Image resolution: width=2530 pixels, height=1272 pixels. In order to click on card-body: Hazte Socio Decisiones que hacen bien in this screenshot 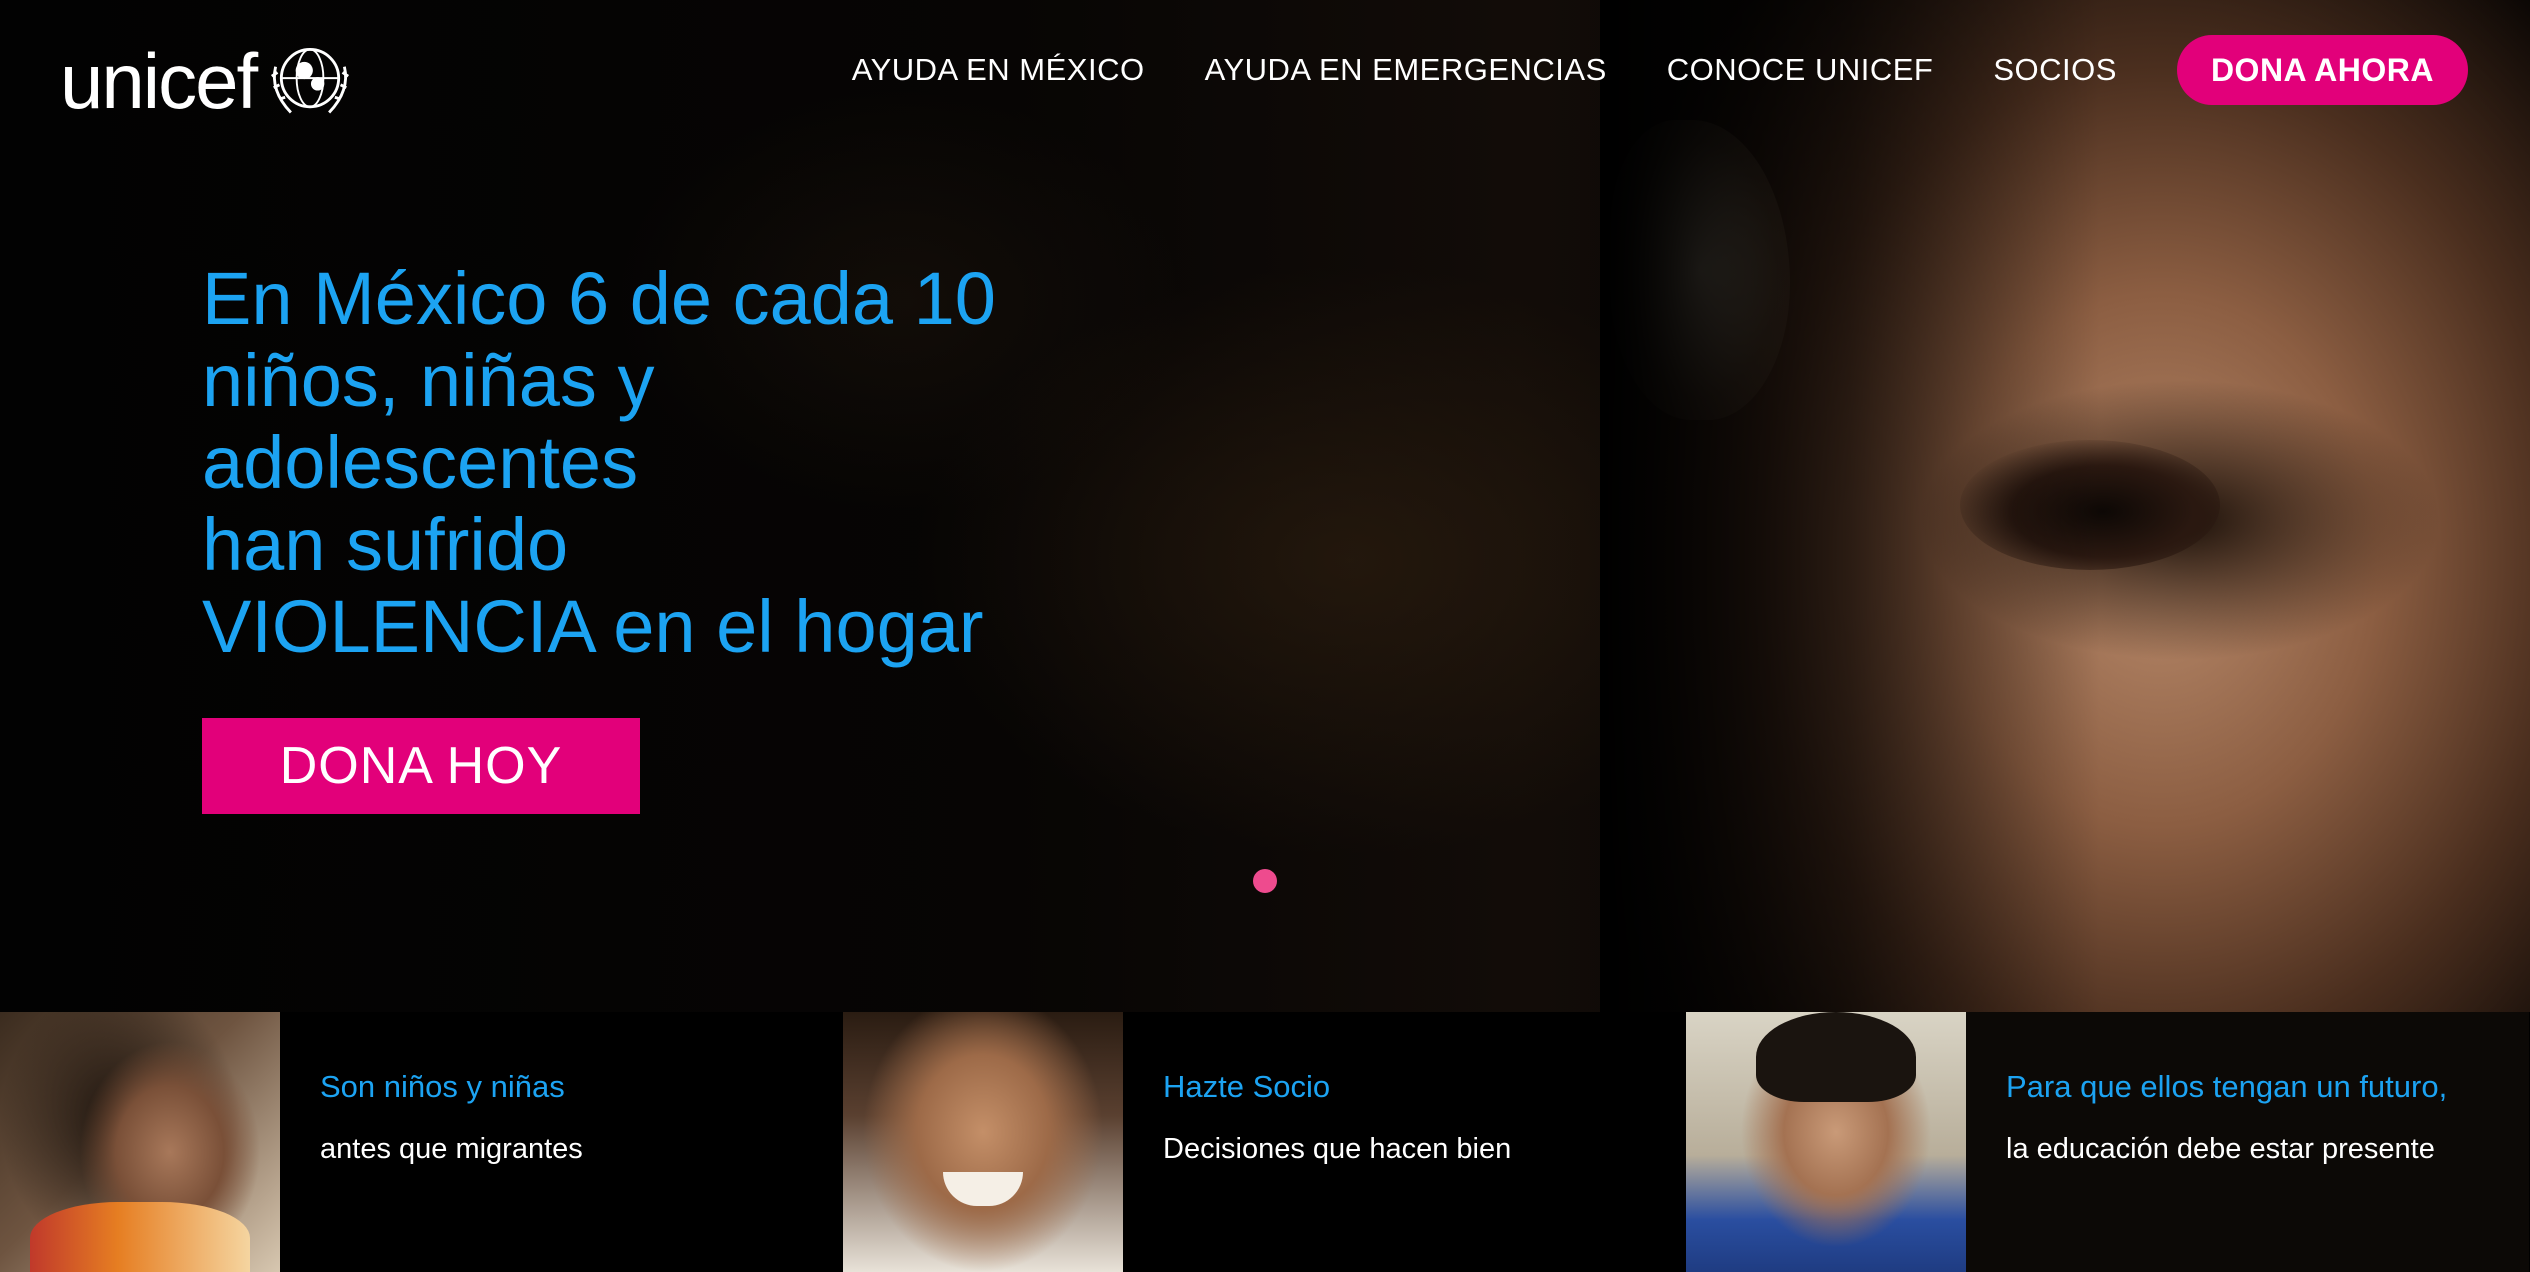, I will do `click(1404, 1142)`.